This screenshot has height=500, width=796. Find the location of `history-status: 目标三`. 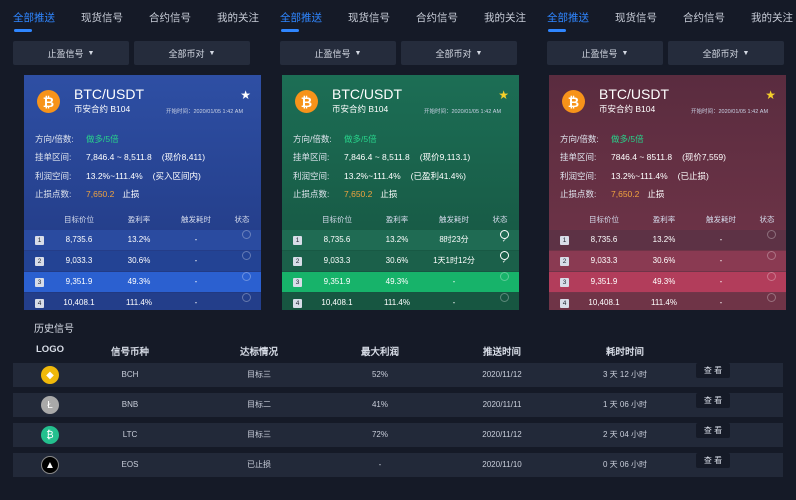

history-status: 目标三 is located at coordinates (259, 374).